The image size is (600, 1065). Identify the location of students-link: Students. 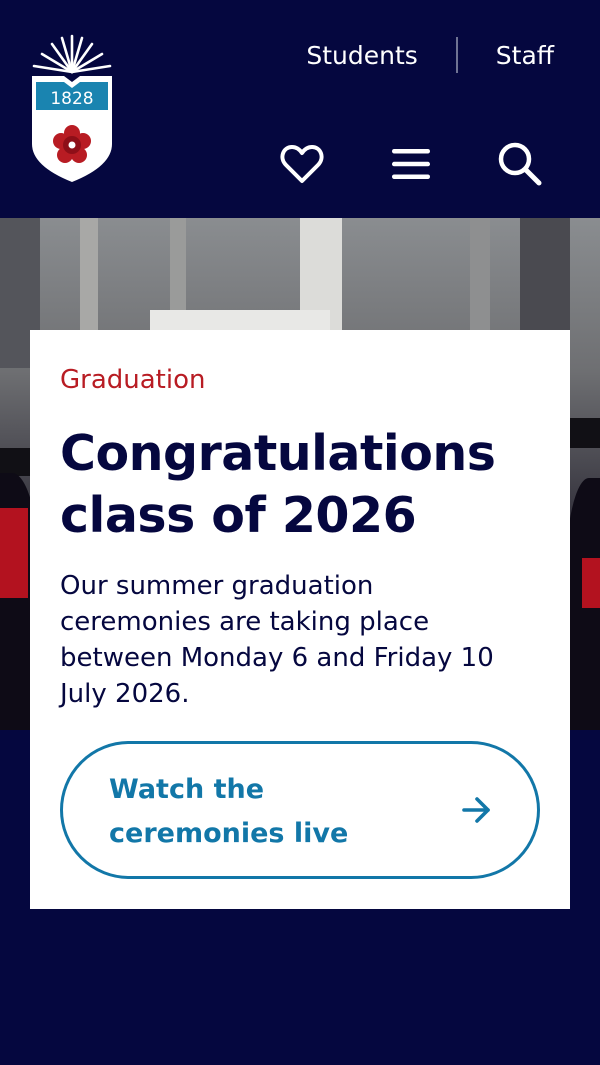
(361, 55).